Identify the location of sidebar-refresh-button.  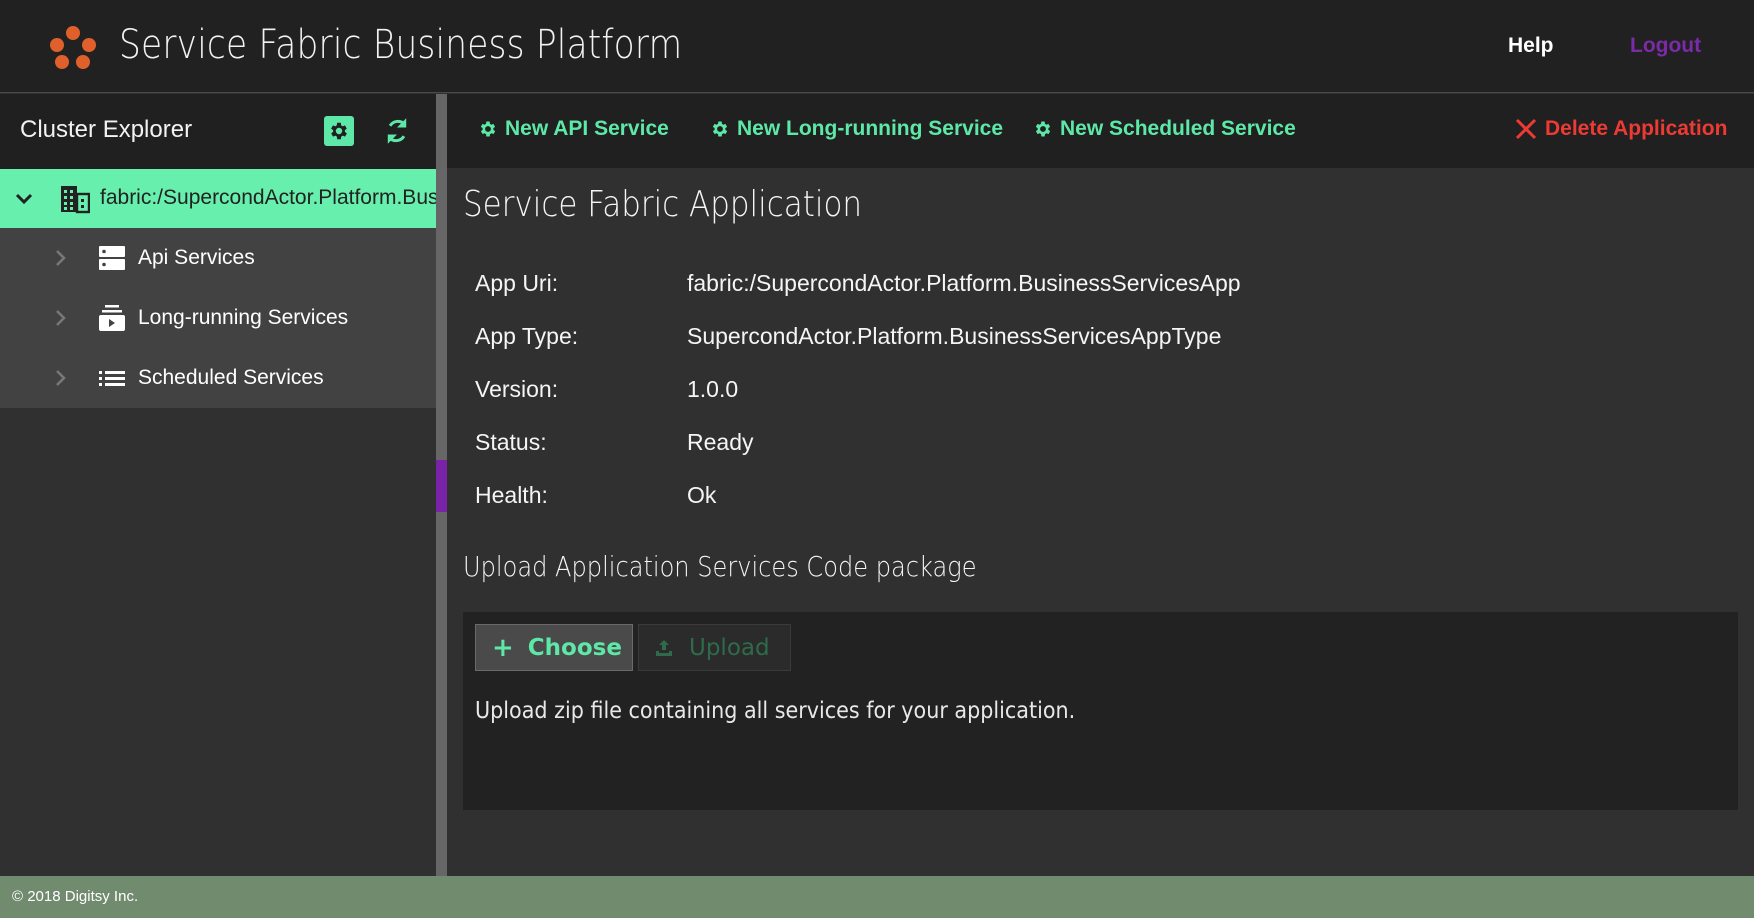
(397, 131).